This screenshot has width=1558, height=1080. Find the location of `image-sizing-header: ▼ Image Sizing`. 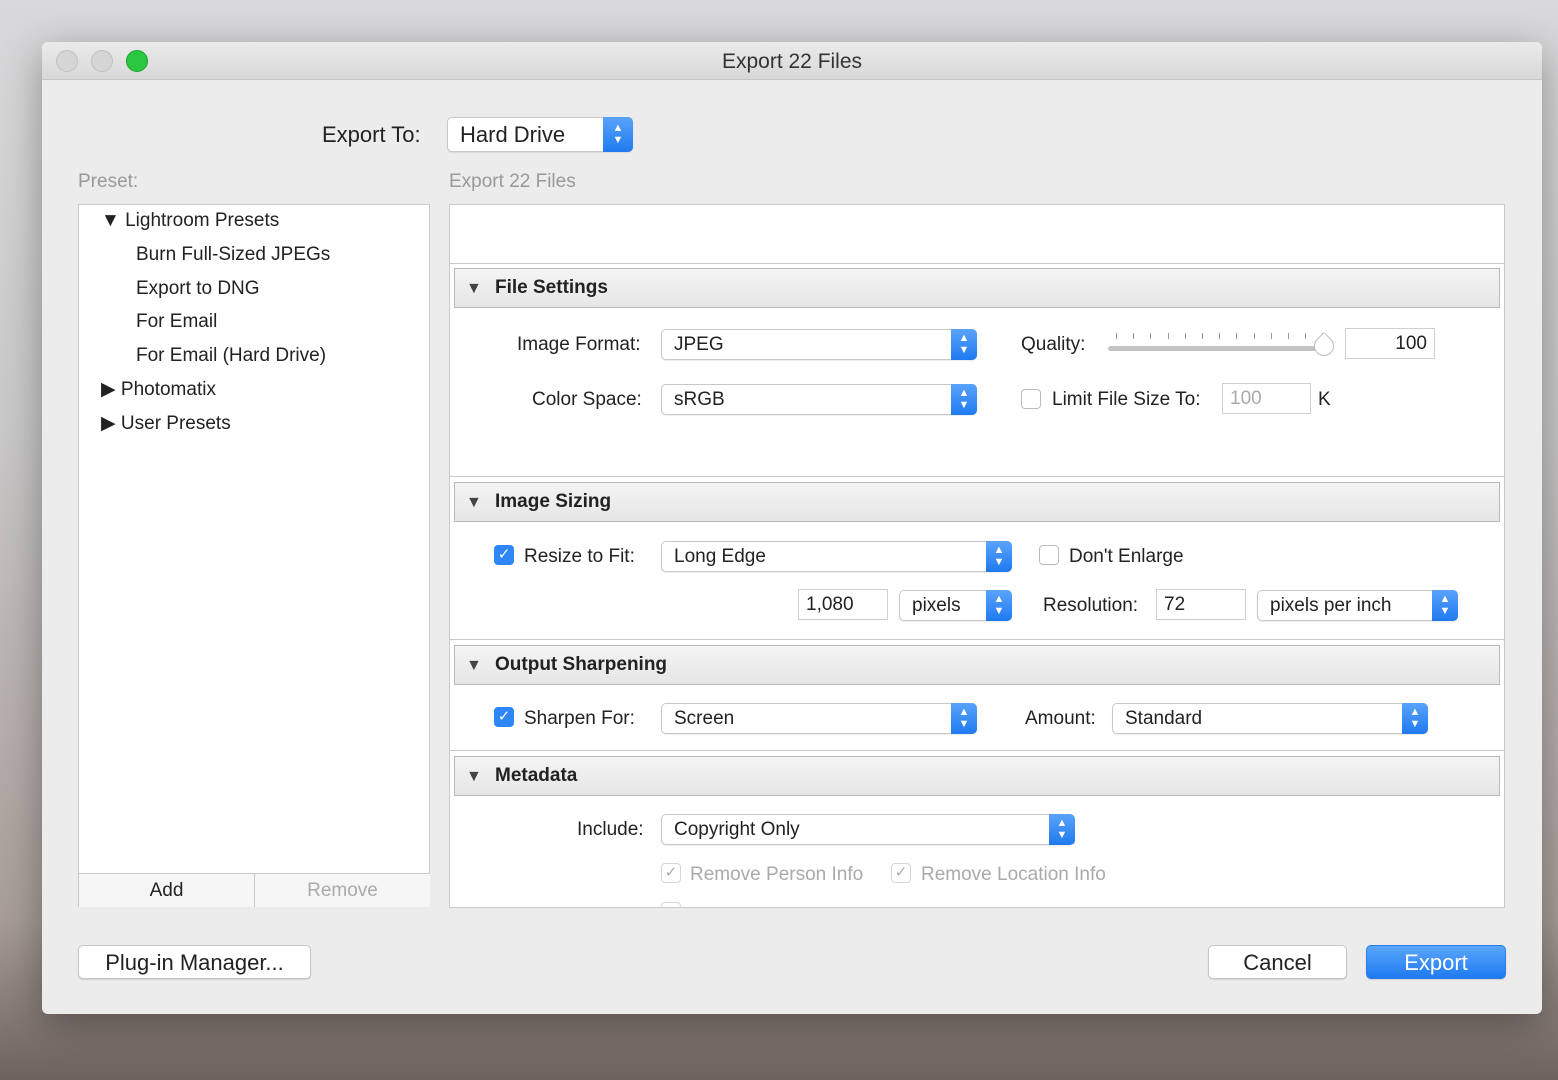

image-sizing-header: ▼ Image Sizing is located at coordinates (977, 502).